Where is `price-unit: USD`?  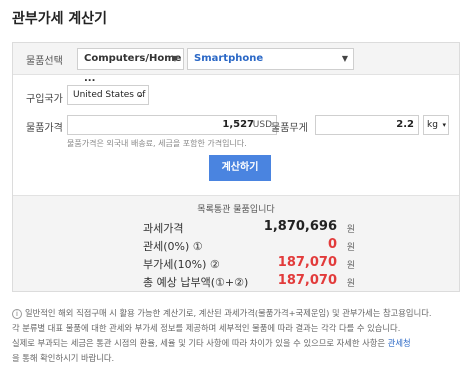
price-unit: USD is located at coordinates (262, 125).